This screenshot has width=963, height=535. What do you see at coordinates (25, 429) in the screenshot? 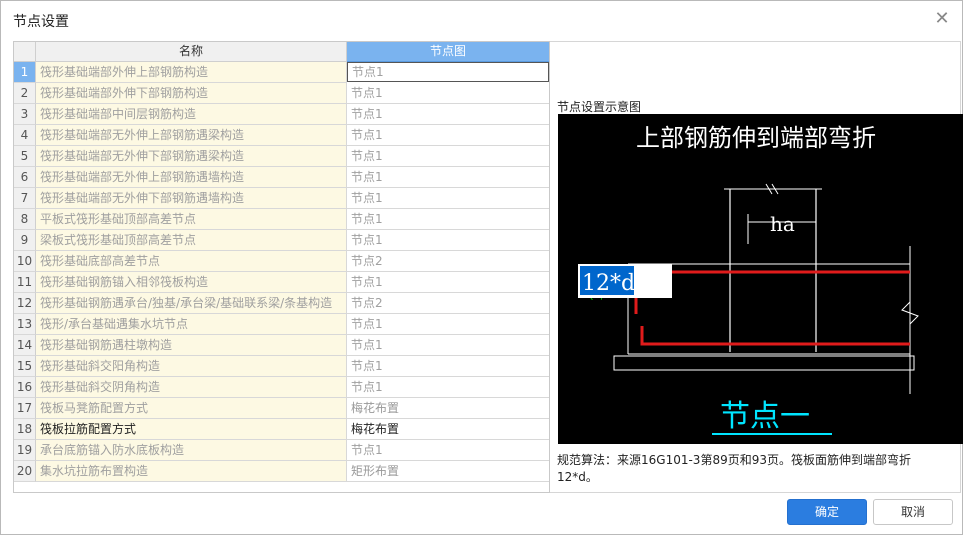
I see `row-number: 18` at bounding box center [25, 429].